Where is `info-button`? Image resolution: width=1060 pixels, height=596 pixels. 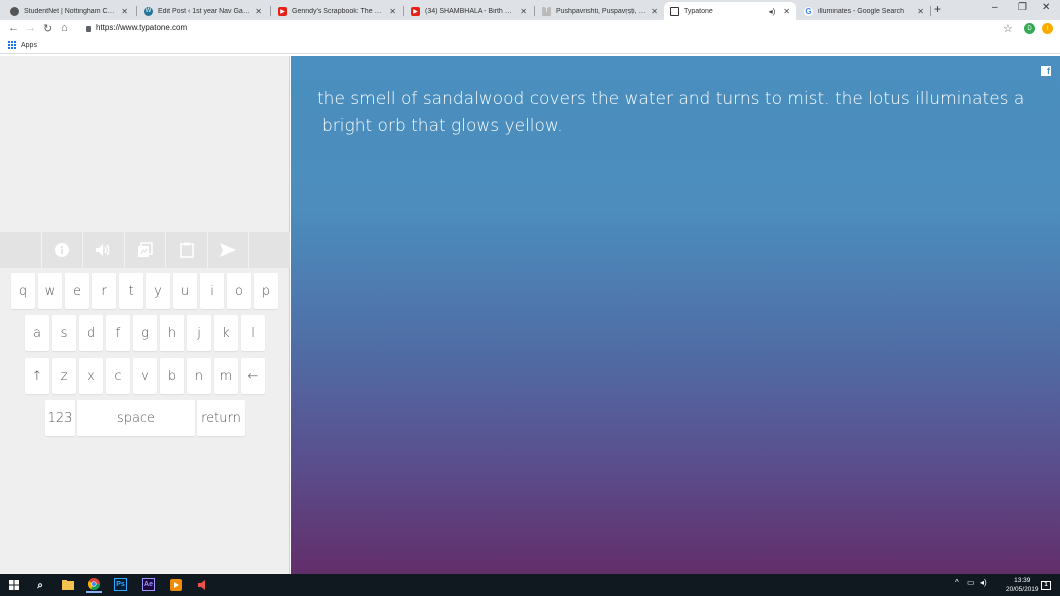
info-button is located at coordinates (63, 250).